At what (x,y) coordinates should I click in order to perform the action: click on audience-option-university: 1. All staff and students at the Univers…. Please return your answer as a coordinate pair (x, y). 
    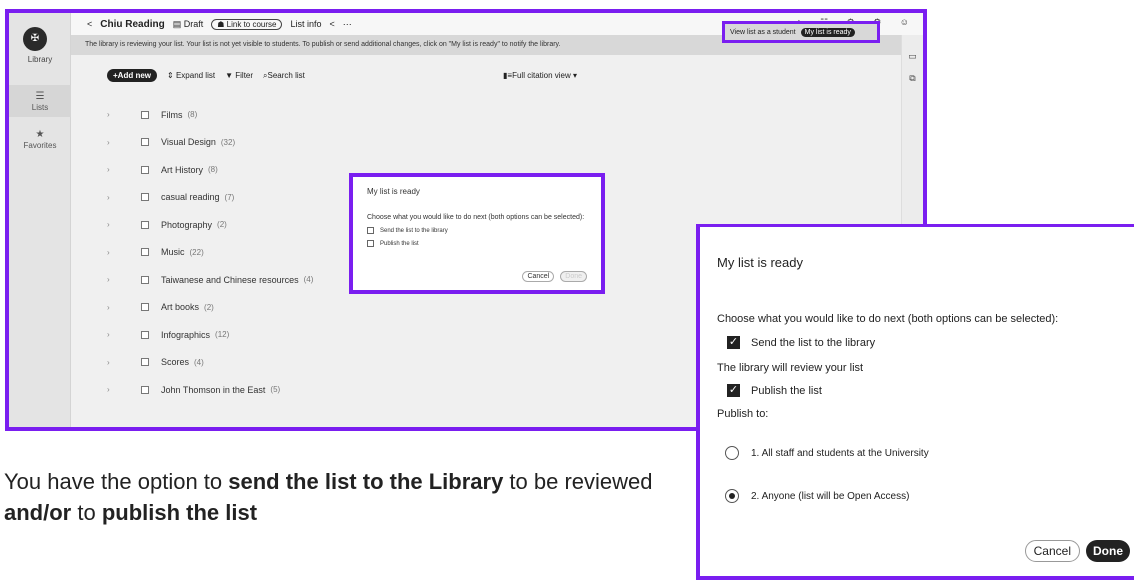
    Looking at the image, I should click on (827, 453).